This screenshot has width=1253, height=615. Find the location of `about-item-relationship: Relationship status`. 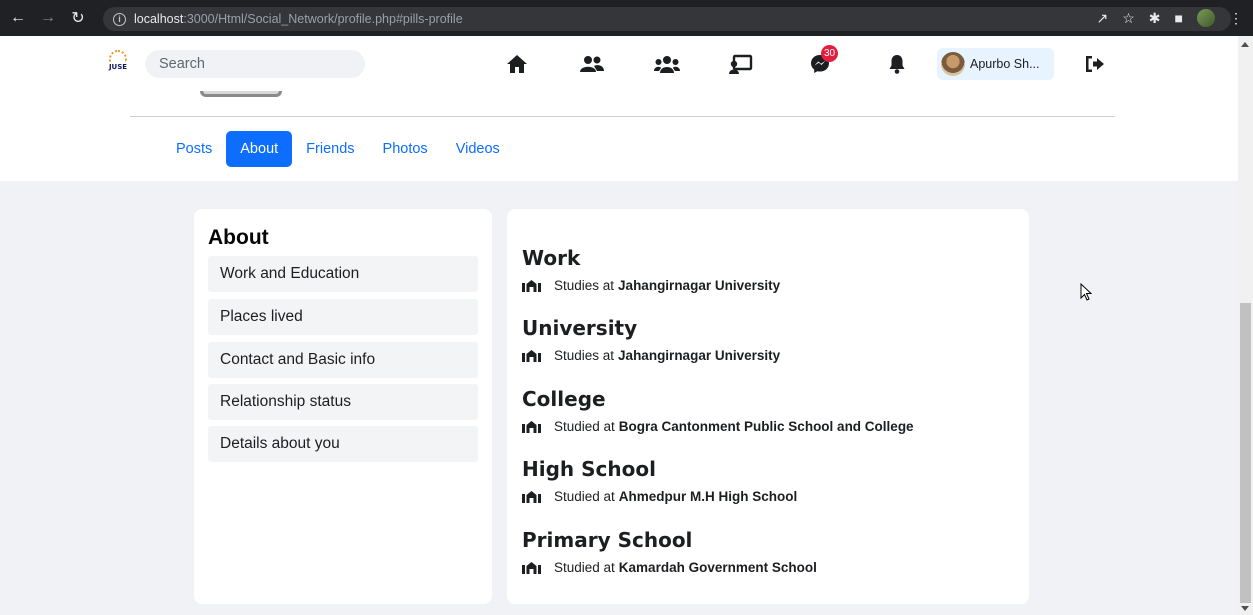

about-item-relationship: Relationship status is located at coordinates (343, 402).